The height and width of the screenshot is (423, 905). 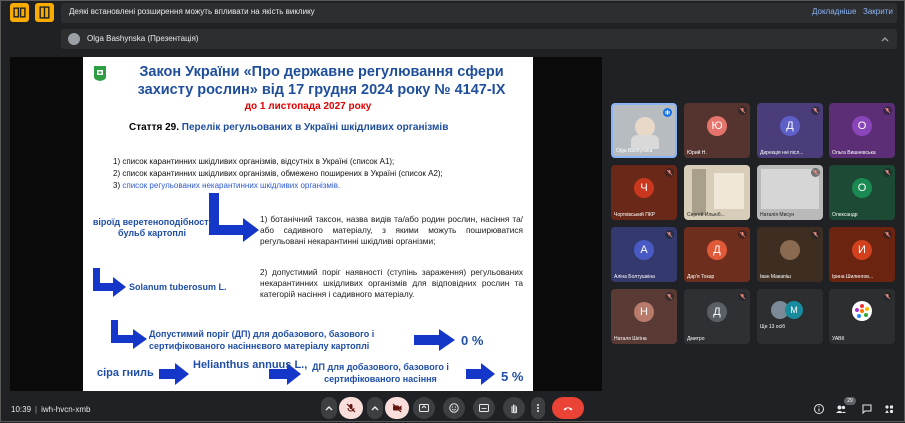 I want to click on participant-tile: УАВК, so click(x=862, y=316).